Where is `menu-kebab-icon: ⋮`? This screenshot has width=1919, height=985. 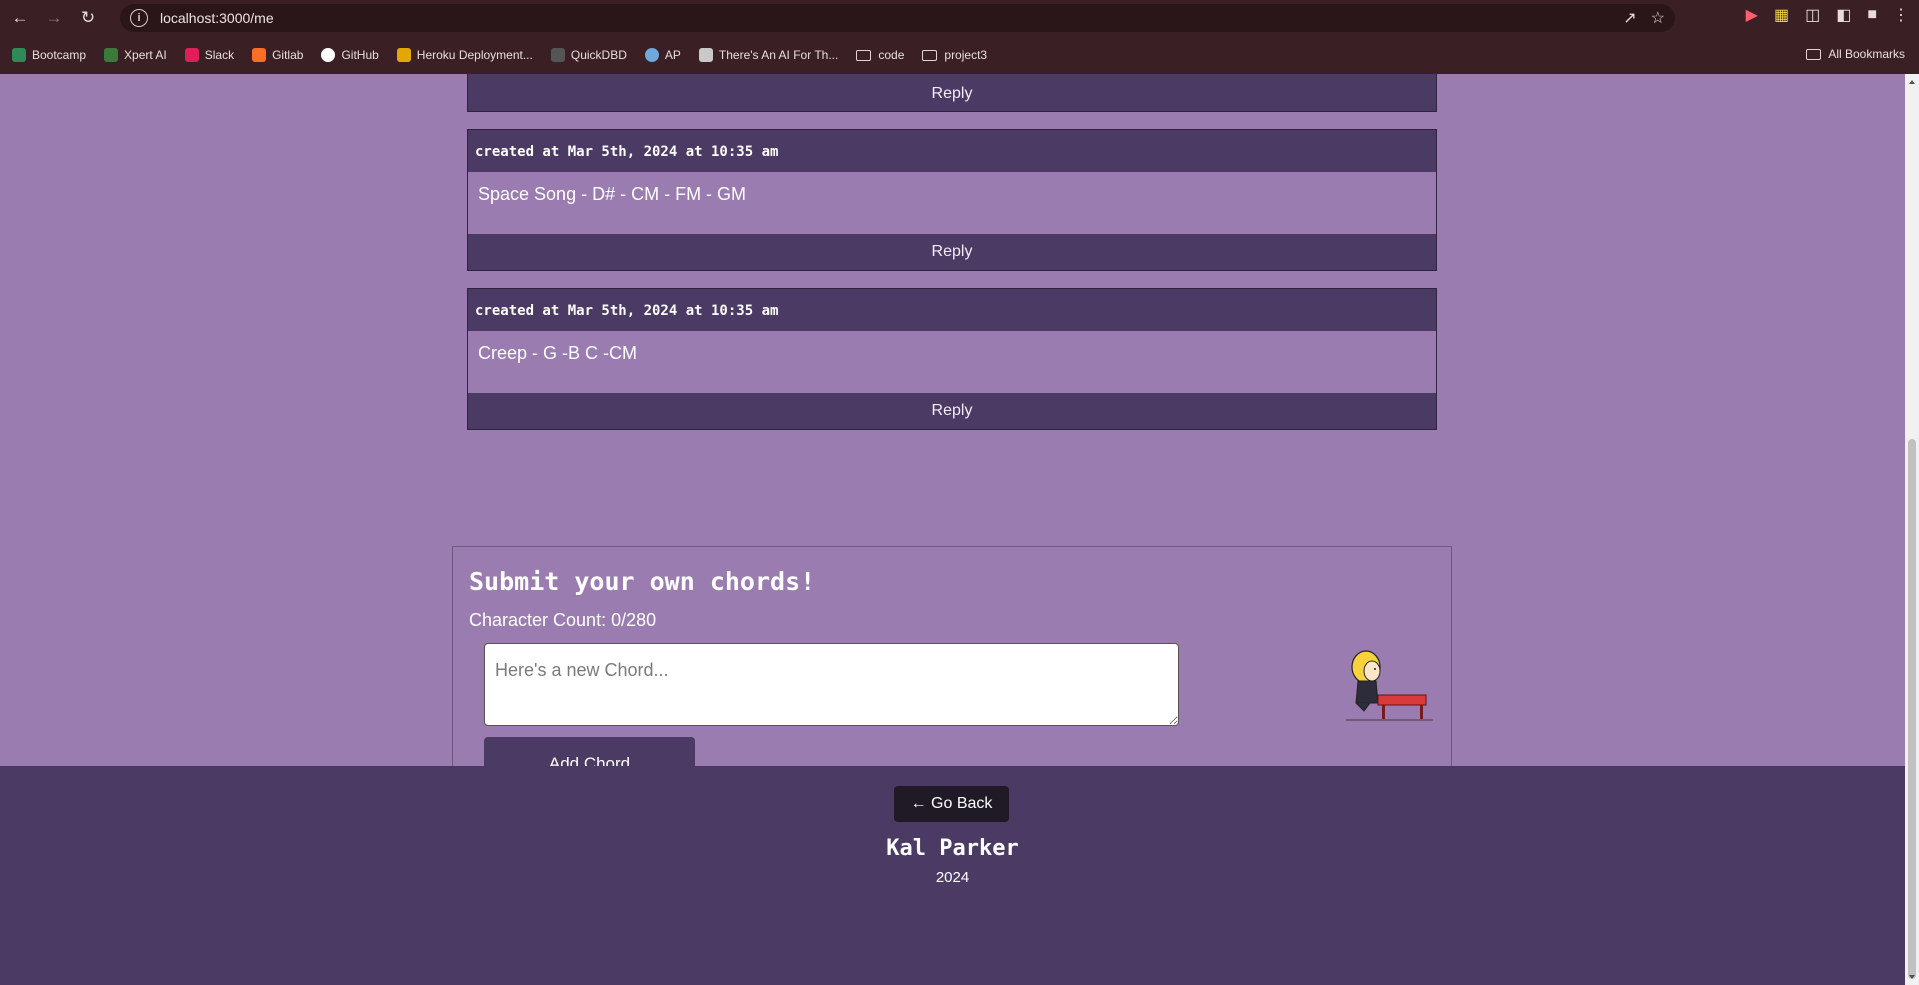
menu-kebab-icon: ⋮ is located at coordinates (1901, 15).